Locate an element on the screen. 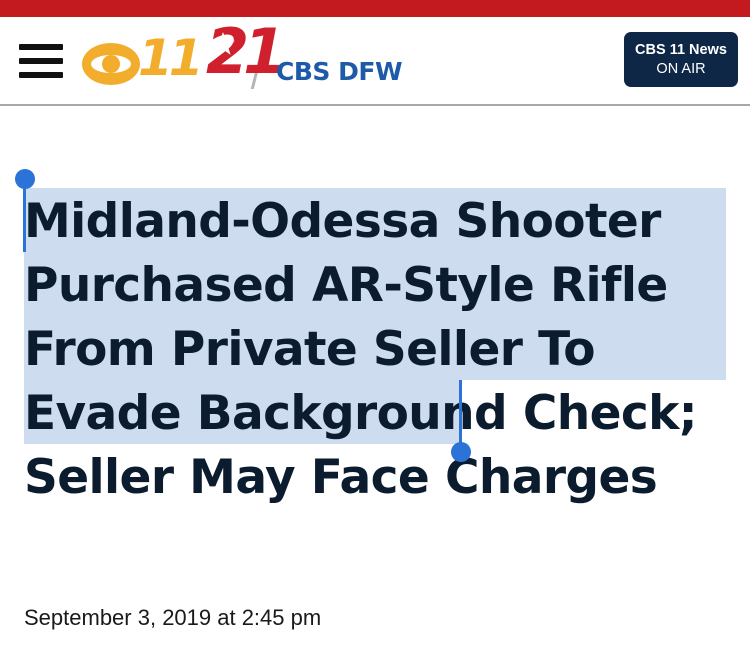  site-header: 11 21 CBS DFW CBS 11 News ON AIR is located at coordinates (375, 61).